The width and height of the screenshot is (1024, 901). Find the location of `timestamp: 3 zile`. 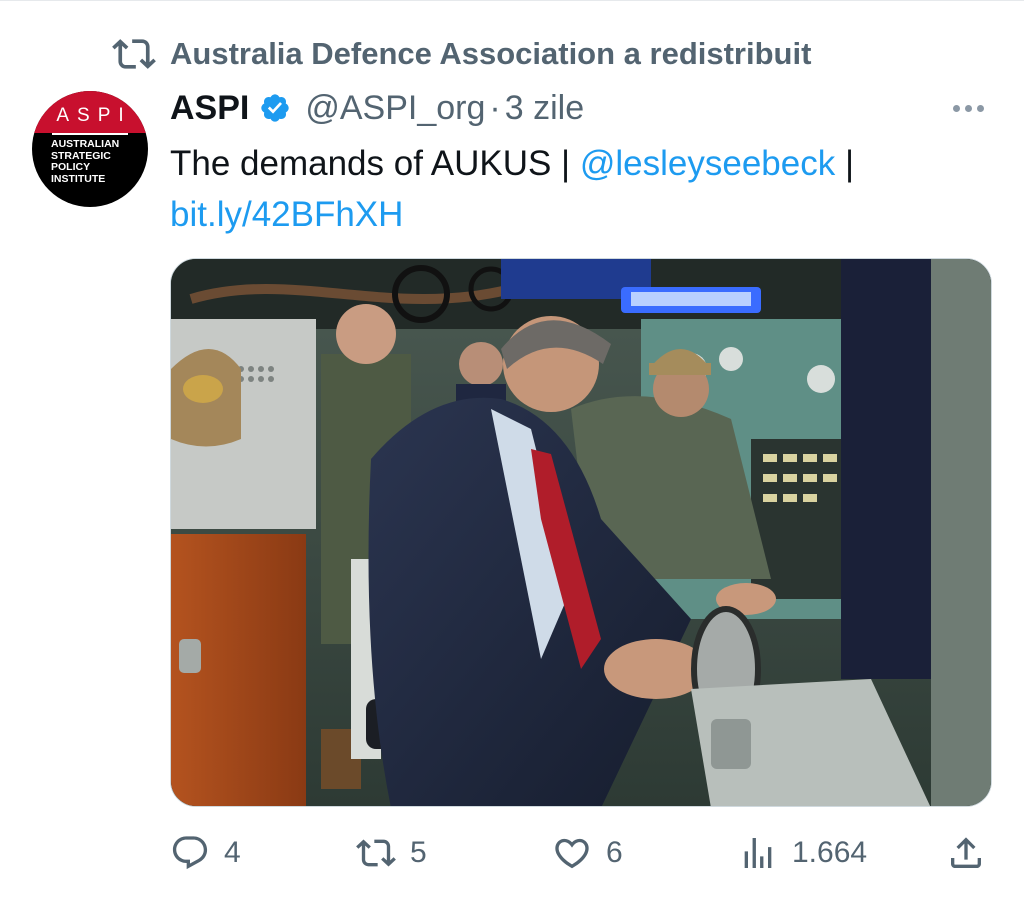

timestamp: 3 zile is located at coordinates (544, 108).